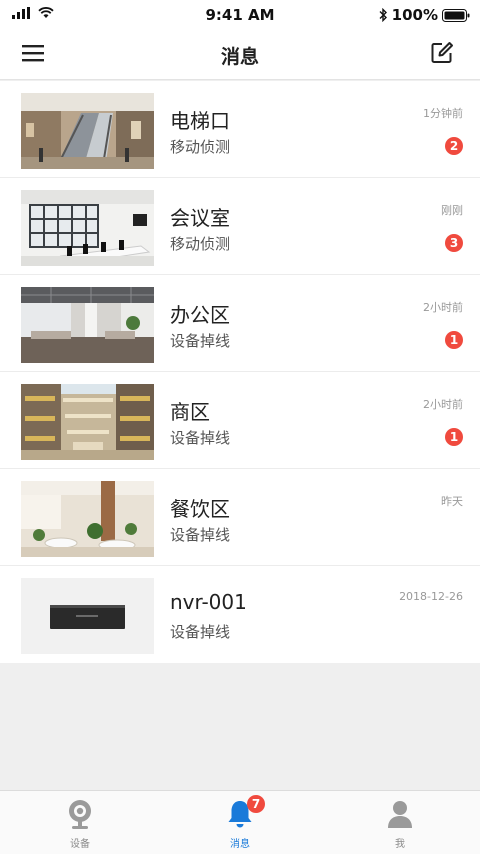  I want to click on message-title: 餐饮区, so click(200, 509).